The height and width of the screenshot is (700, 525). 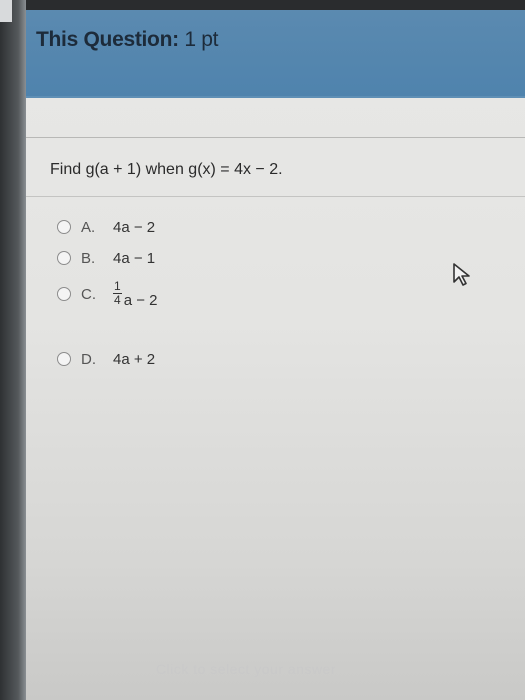 What do you see at coordinates (88, 359) in the screenshot?
I see `option-letter: D.` at bounding box center [88, 359].